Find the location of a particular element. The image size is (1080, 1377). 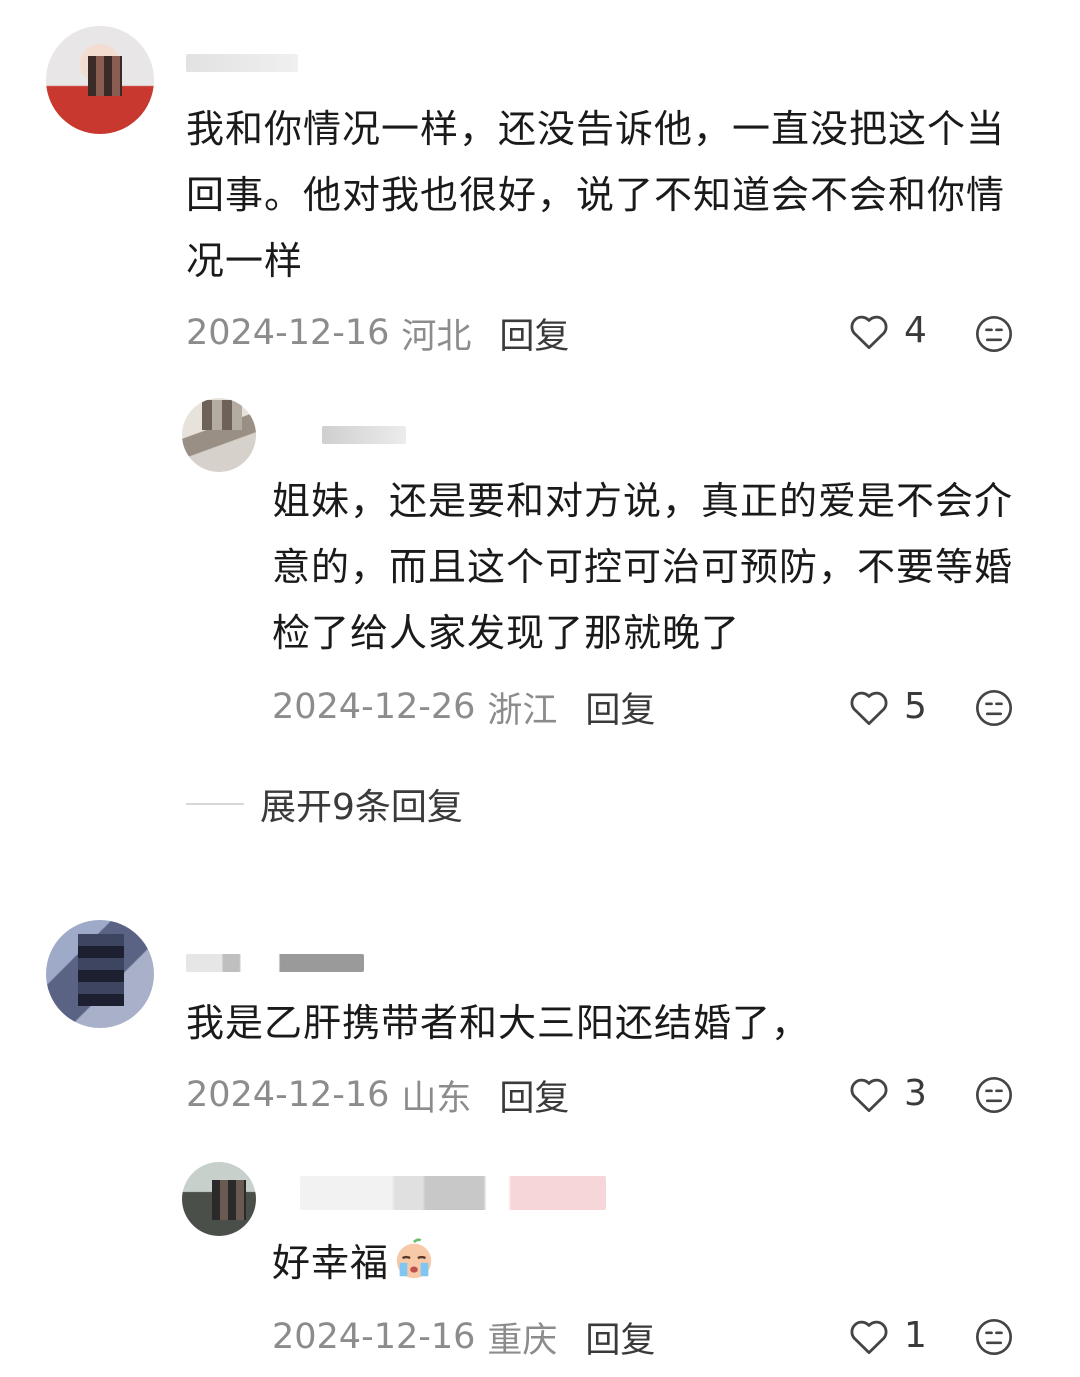

divider is located at coordinates (215, 804).